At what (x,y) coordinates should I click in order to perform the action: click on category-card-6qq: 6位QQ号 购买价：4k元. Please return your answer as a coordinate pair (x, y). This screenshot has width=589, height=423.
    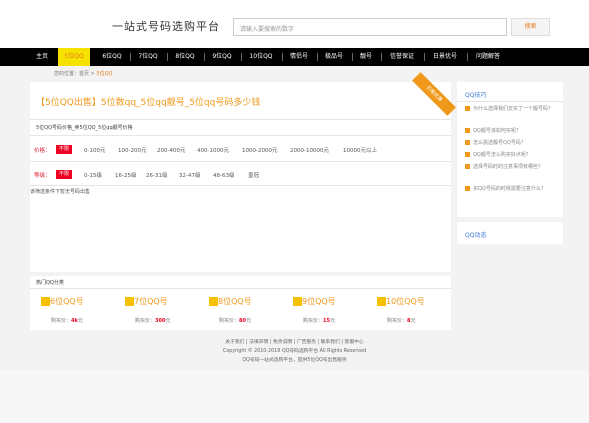
    Looking at the image, I should click on (73, 309).